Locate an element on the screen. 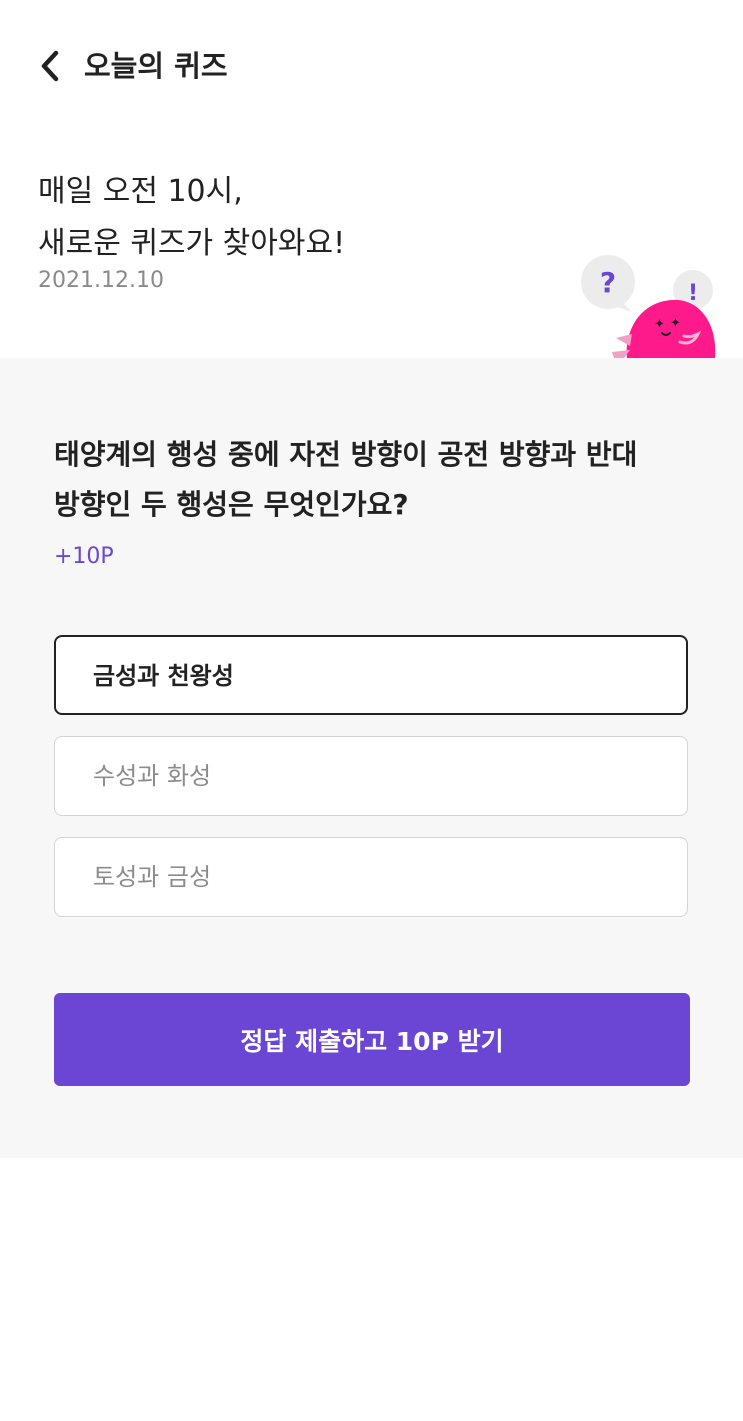 This screenshot has height=1421, width=743. points-badge: +10P is located at coordinates (84, 556).